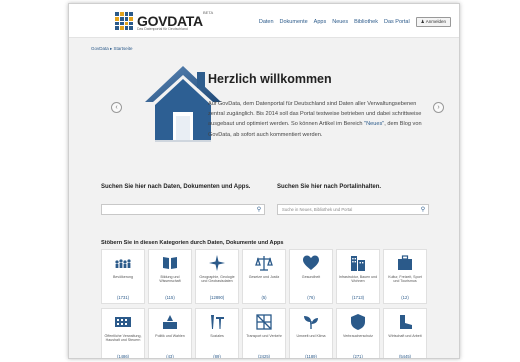  I want to click on category-count: (5445), so click(405, 356).